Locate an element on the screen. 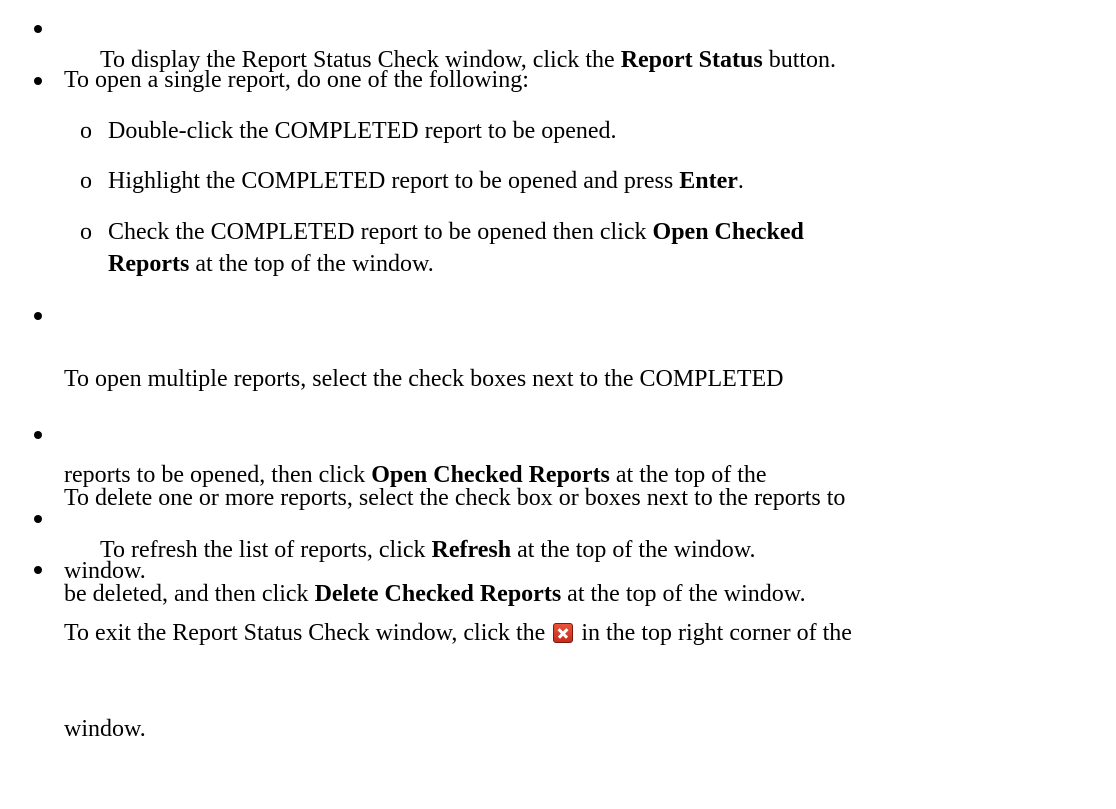  text: in the top right corner of the is located at coordinates (713, 633).